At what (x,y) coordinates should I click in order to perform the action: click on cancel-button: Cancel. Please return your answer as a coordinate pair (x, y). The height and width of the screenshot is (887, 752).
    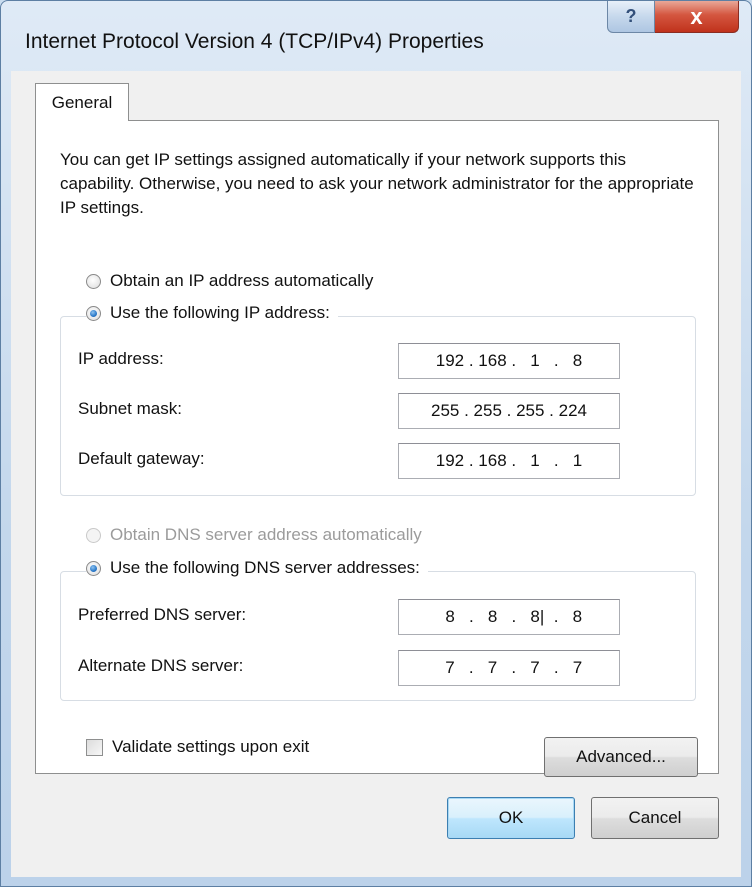
    Looking at the image, I should click on (655, 818).